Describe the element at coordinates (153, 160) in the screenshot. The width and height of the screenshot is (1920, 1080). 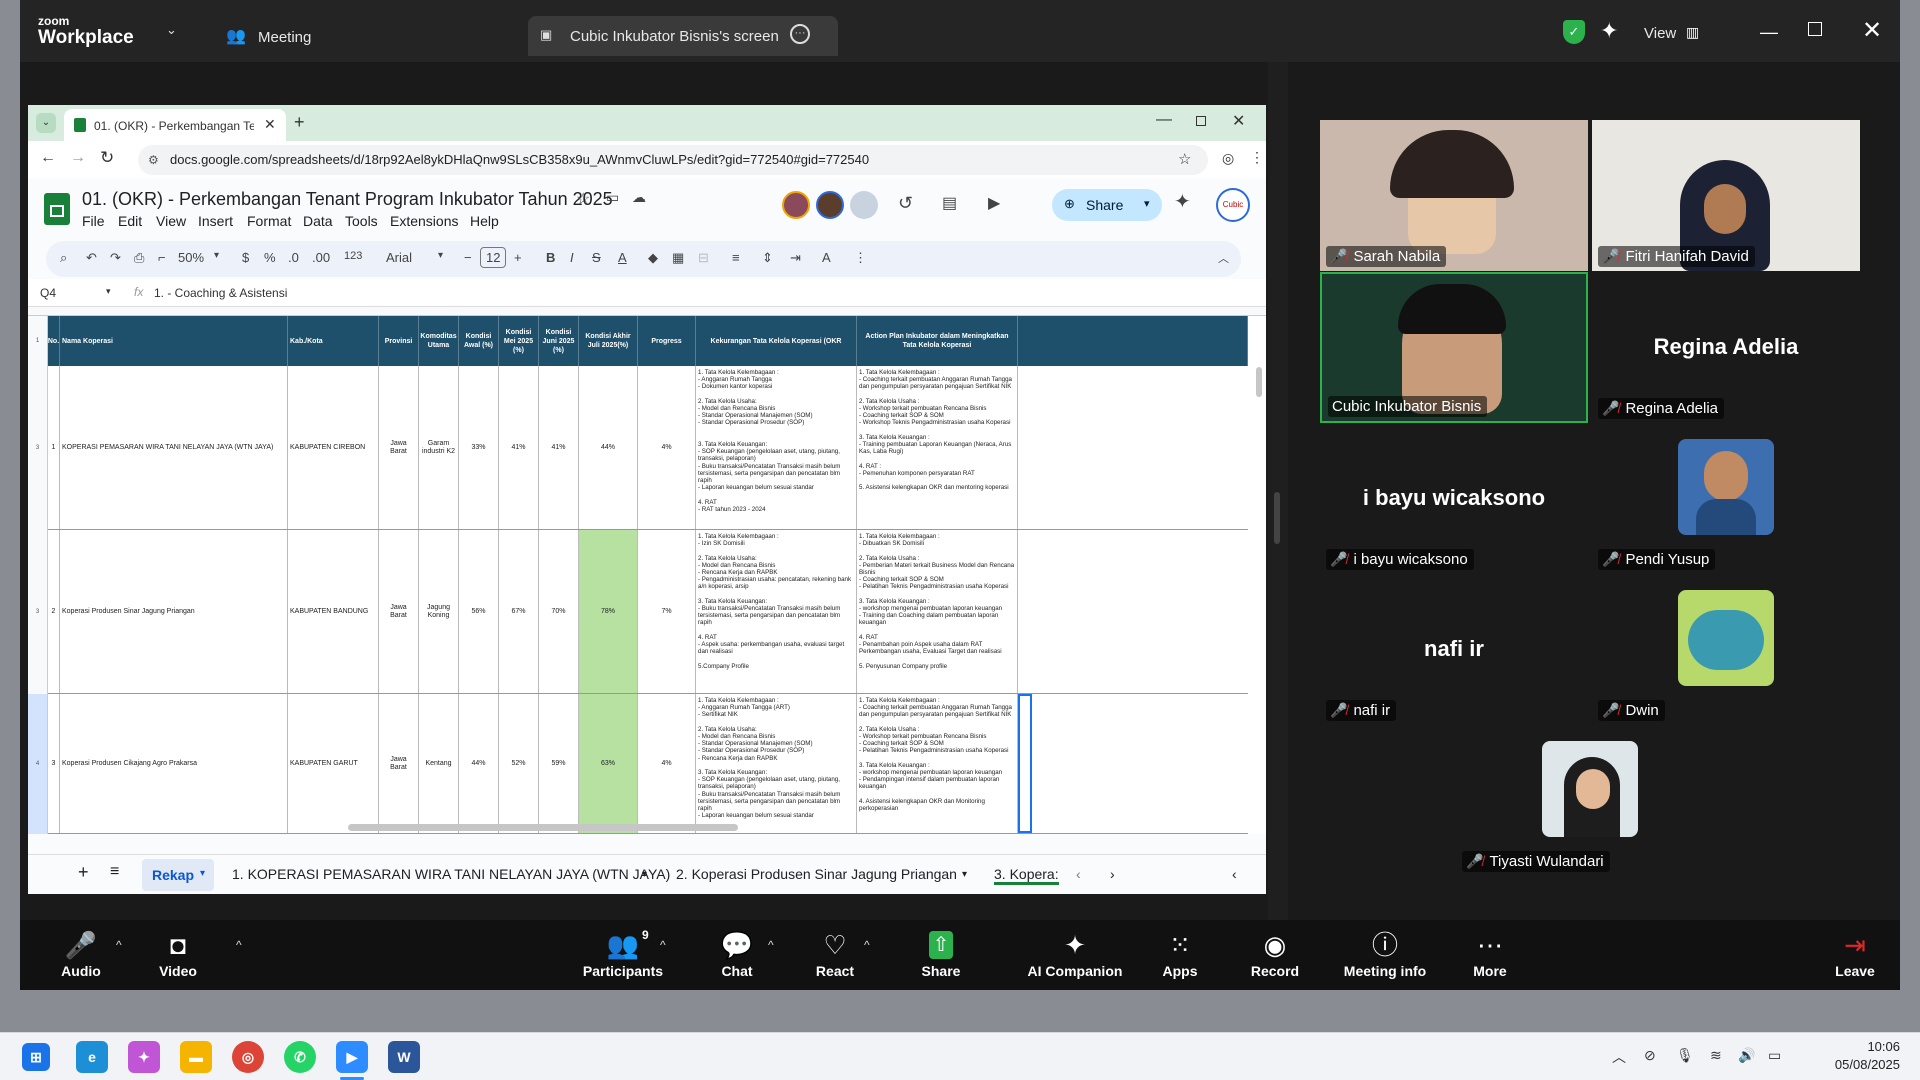
I see `site-info-icon: ⚙` at that location.